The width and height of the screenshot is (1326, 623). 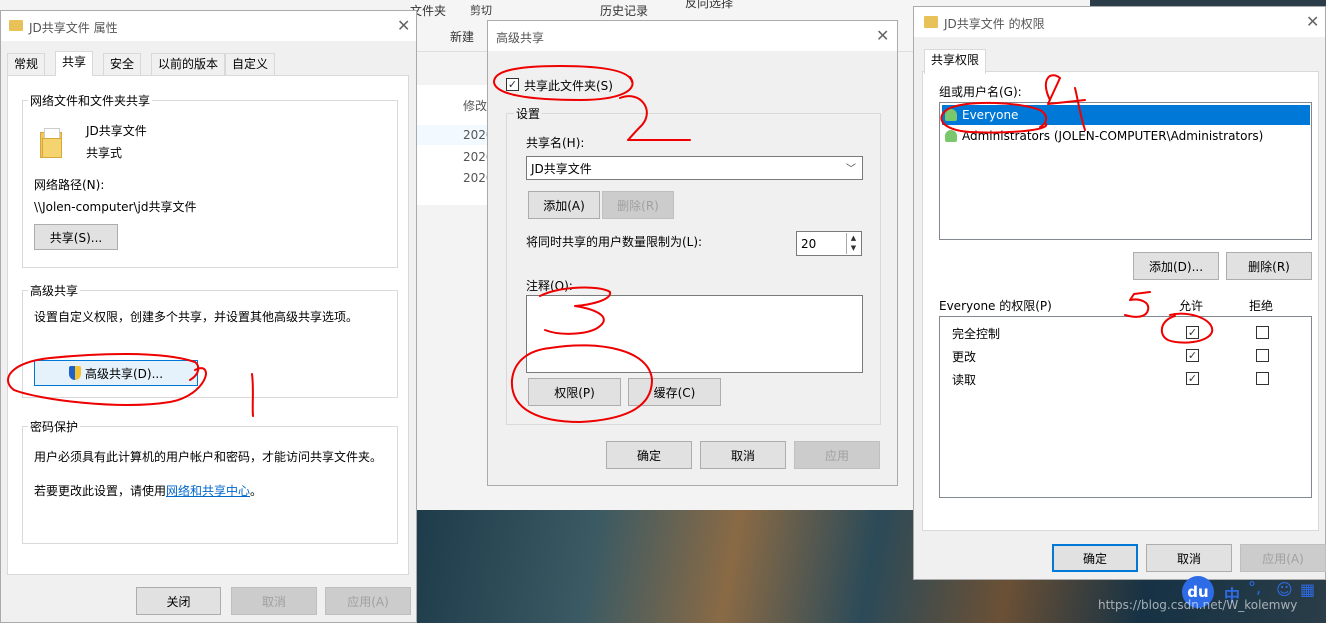 What do you see at coordinates (624, 10) in the screenshot?
I see `ribbon-history: 历史记录` at bounding box center [624, 10].